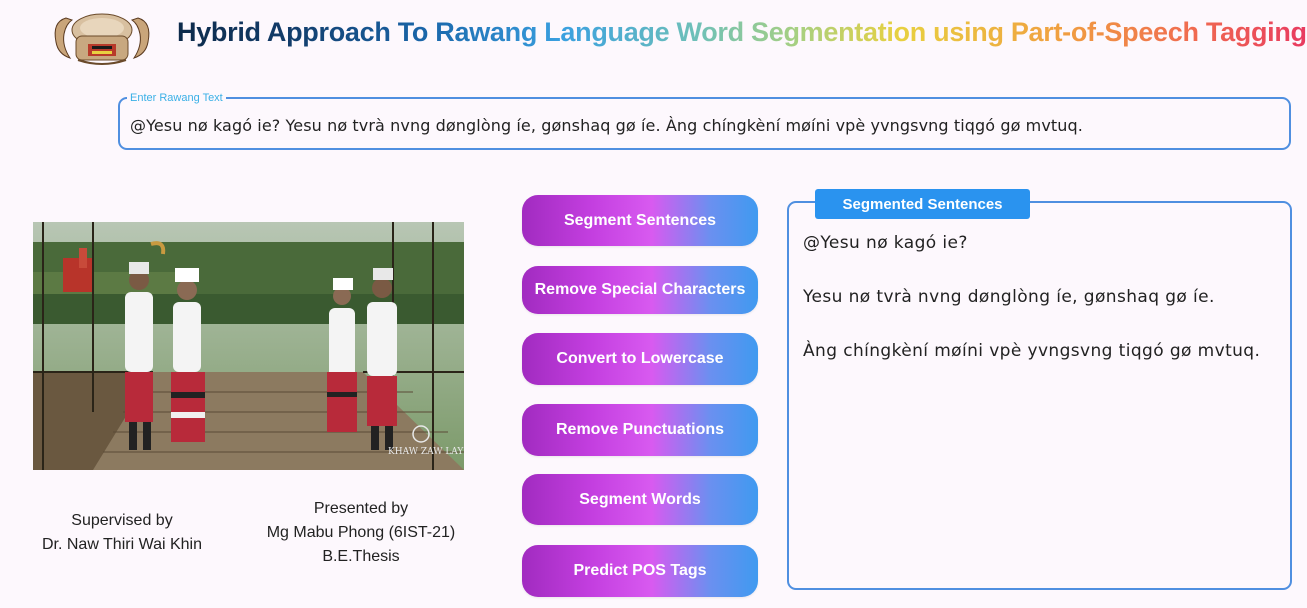 The height and width of the screenshot is (608, 1307). What do you see at coordinates (176, 98) in the screenshot?
I see `input-label: Enter Rawang Text` at bounding box center [176, 98].